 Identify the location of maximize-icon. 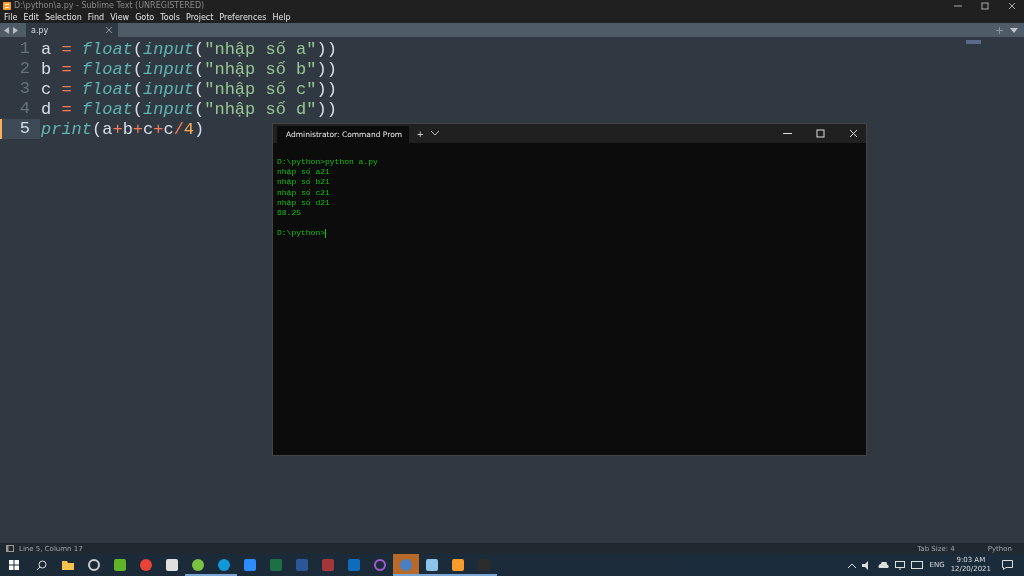
(985, 5).